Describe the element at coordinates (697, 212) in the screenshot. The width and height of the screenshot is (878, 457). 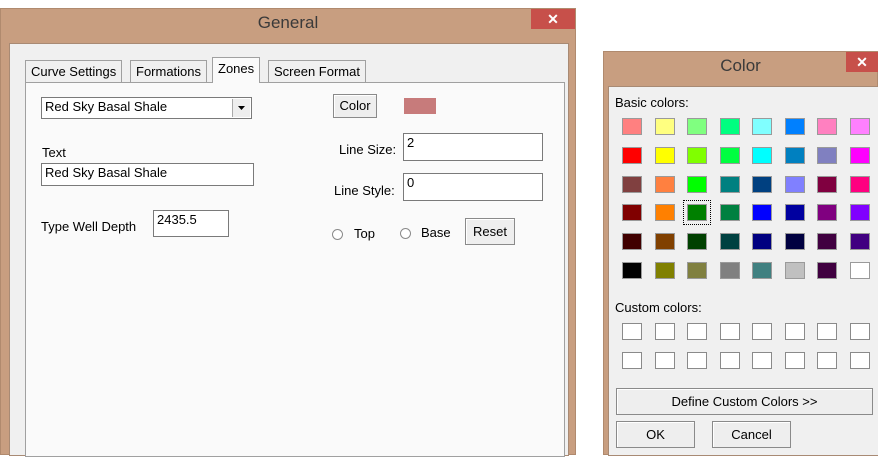
I see `selected-color-indicator` at that location.